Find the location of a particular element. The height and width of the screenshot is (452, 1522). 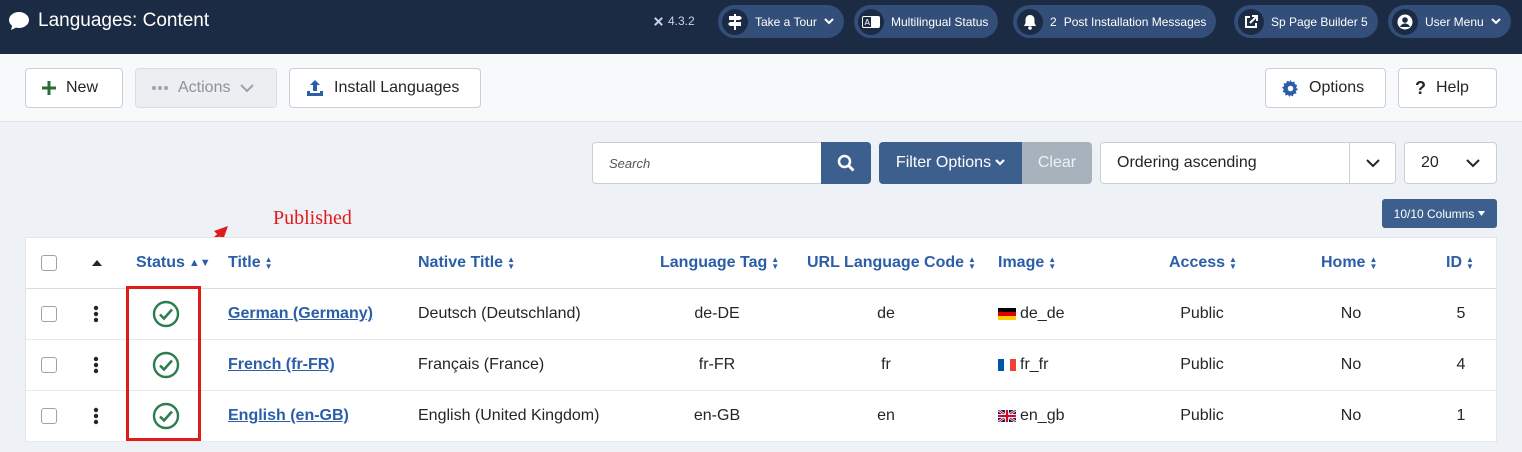

native-title-header-label: Native Title is located at coordinates (461, 262).